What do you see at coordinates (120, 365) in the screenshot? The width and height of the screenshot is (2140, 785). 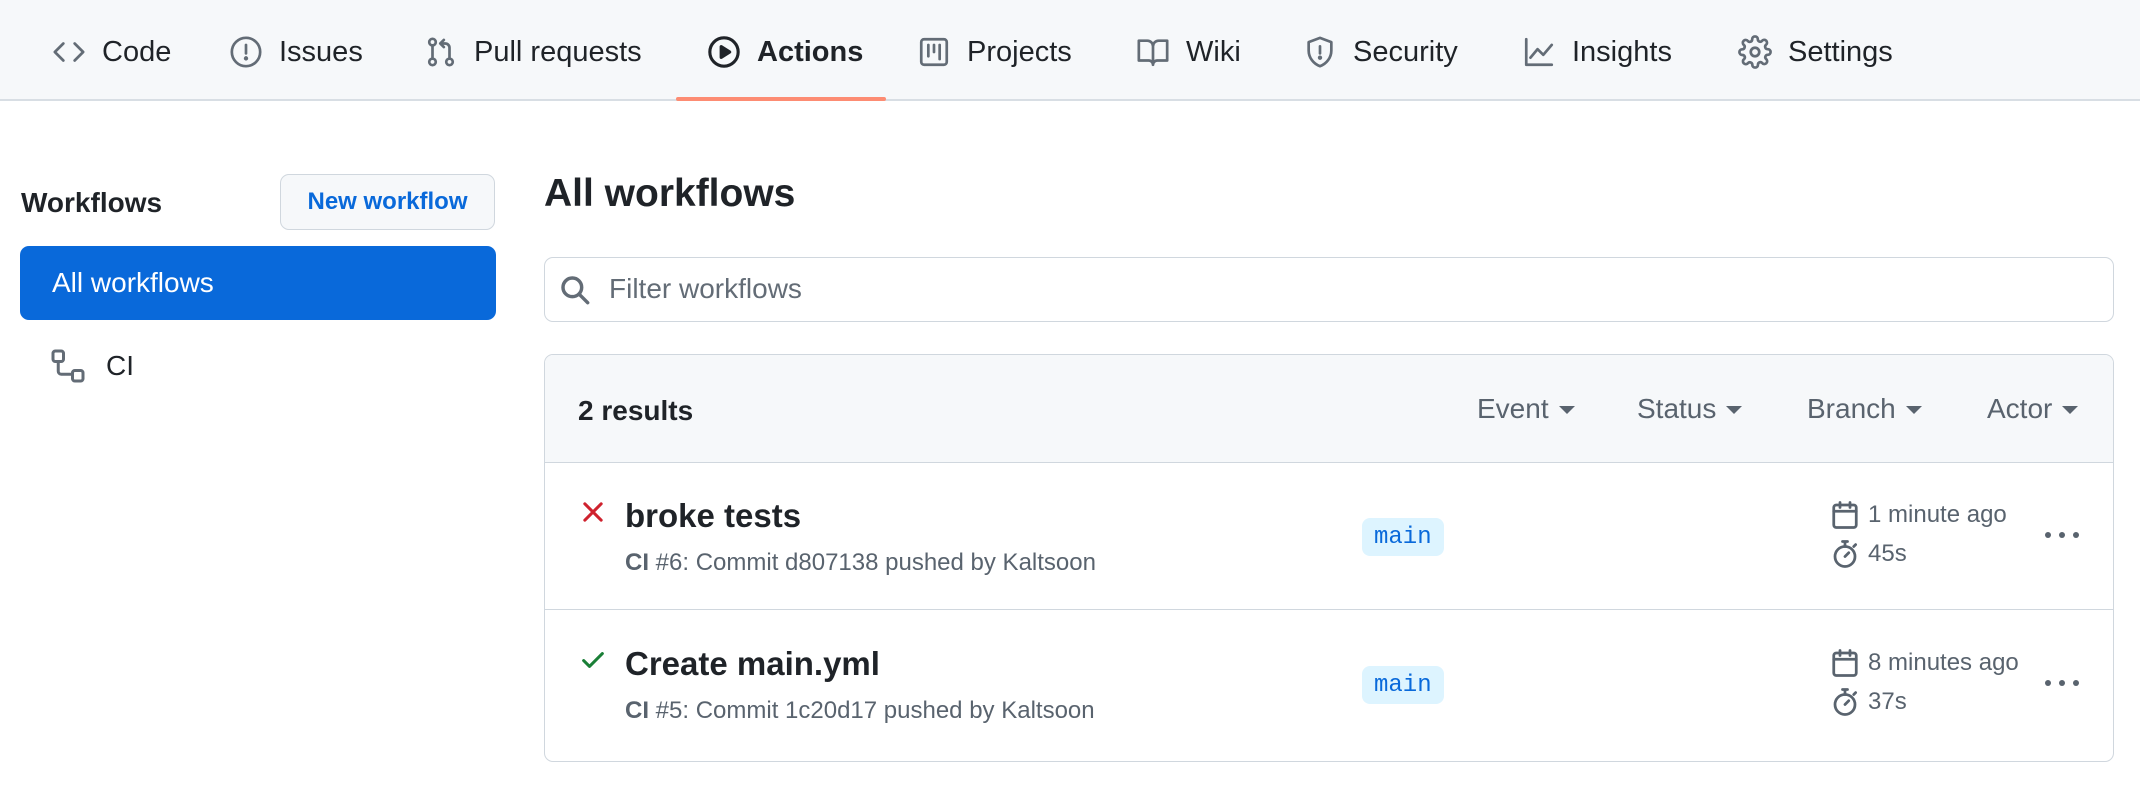 I see `sidebar-item-label: CI` at bounding box center [120, 365].